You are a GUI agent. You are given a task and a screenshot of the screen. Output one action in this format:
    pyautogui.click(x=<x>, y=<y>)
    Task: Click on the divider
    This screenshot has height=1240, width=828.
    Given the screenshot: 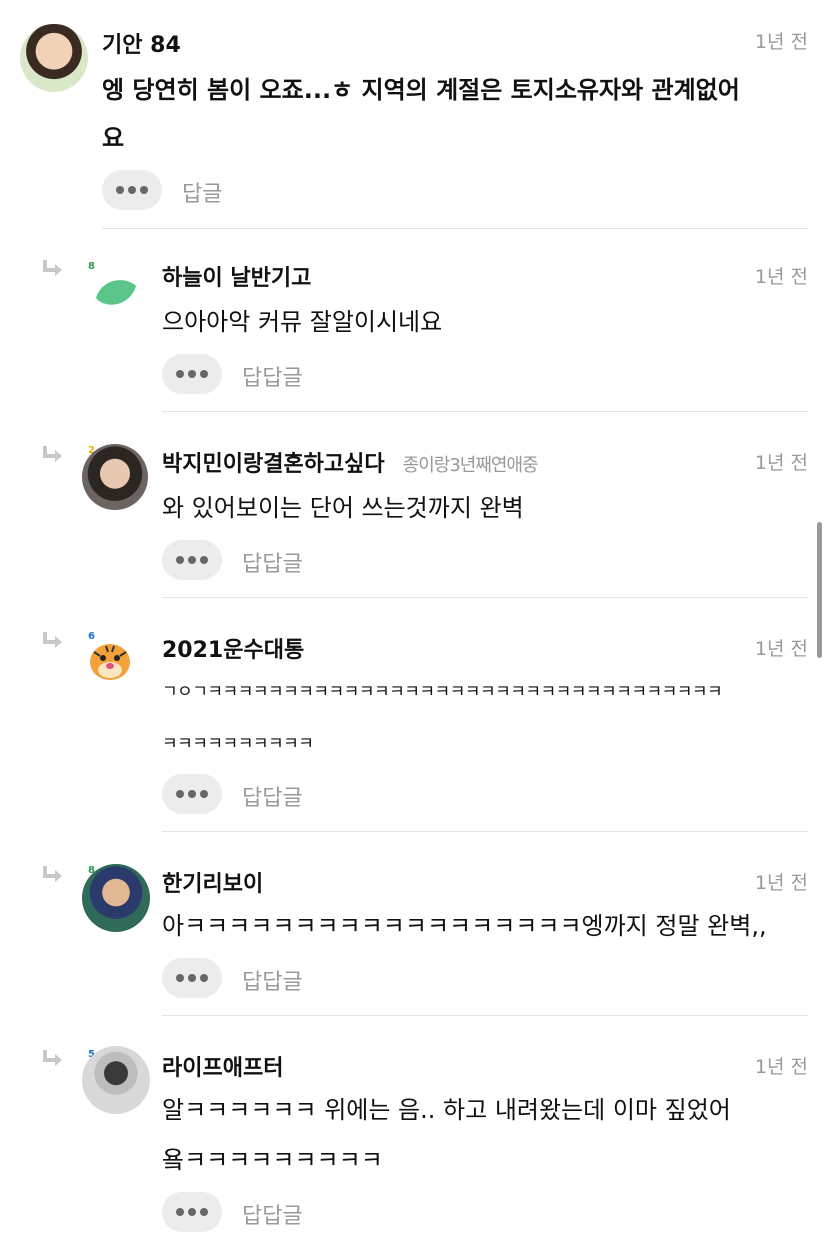 What is the action you would take?
    pyautogui.click(x=455, y=228)
    